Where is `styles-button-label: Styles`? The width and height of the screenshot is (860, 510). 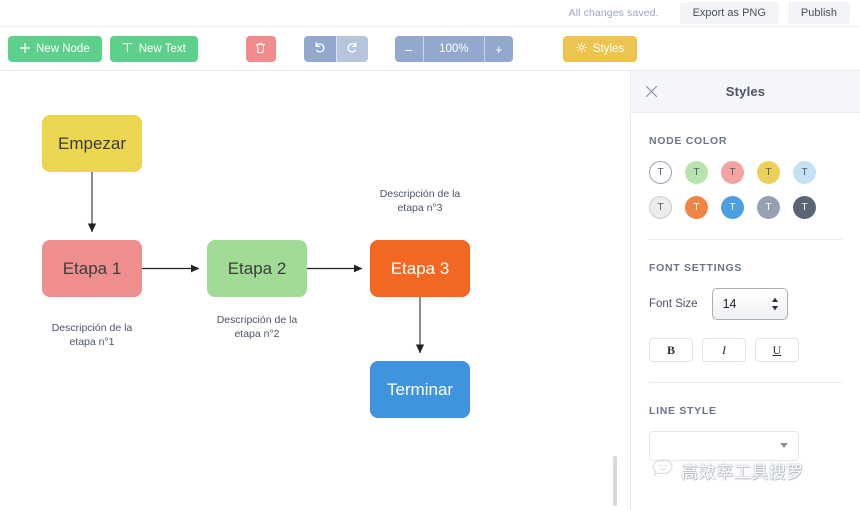 styles-button-label: Styles is located at coordinates (608, 49).